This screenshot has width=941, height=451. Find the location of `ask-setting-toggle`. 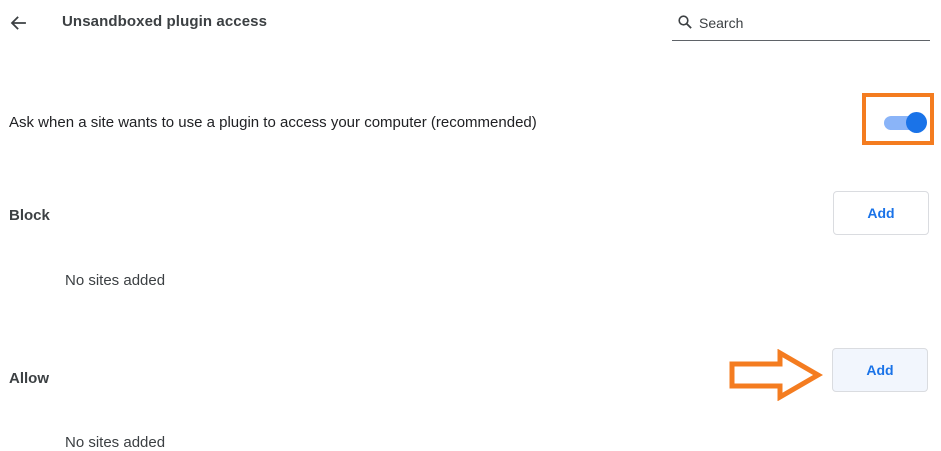

ask-setting-toggle is located at coordinates (906, 122).